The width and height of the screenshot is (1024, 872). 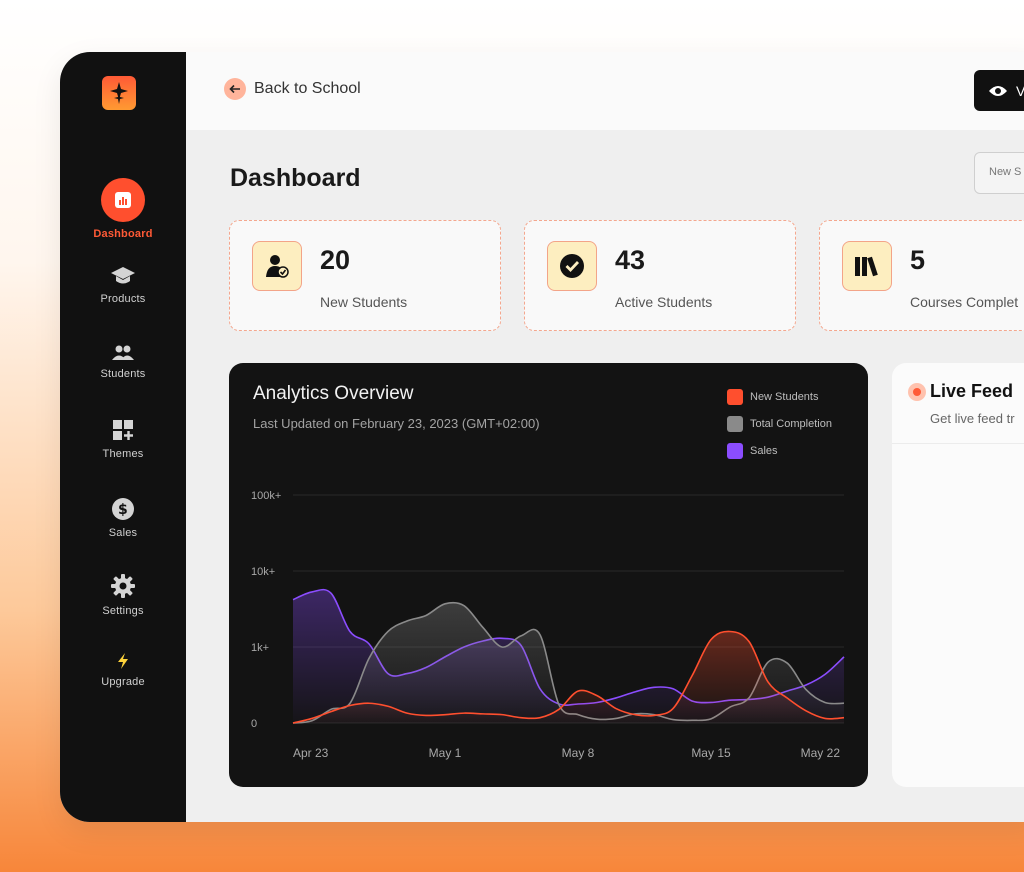 What do you see at coordinates (123, 430) in the screenshot?
I see `grid-plus-icon` at bounding box center [123, 430].